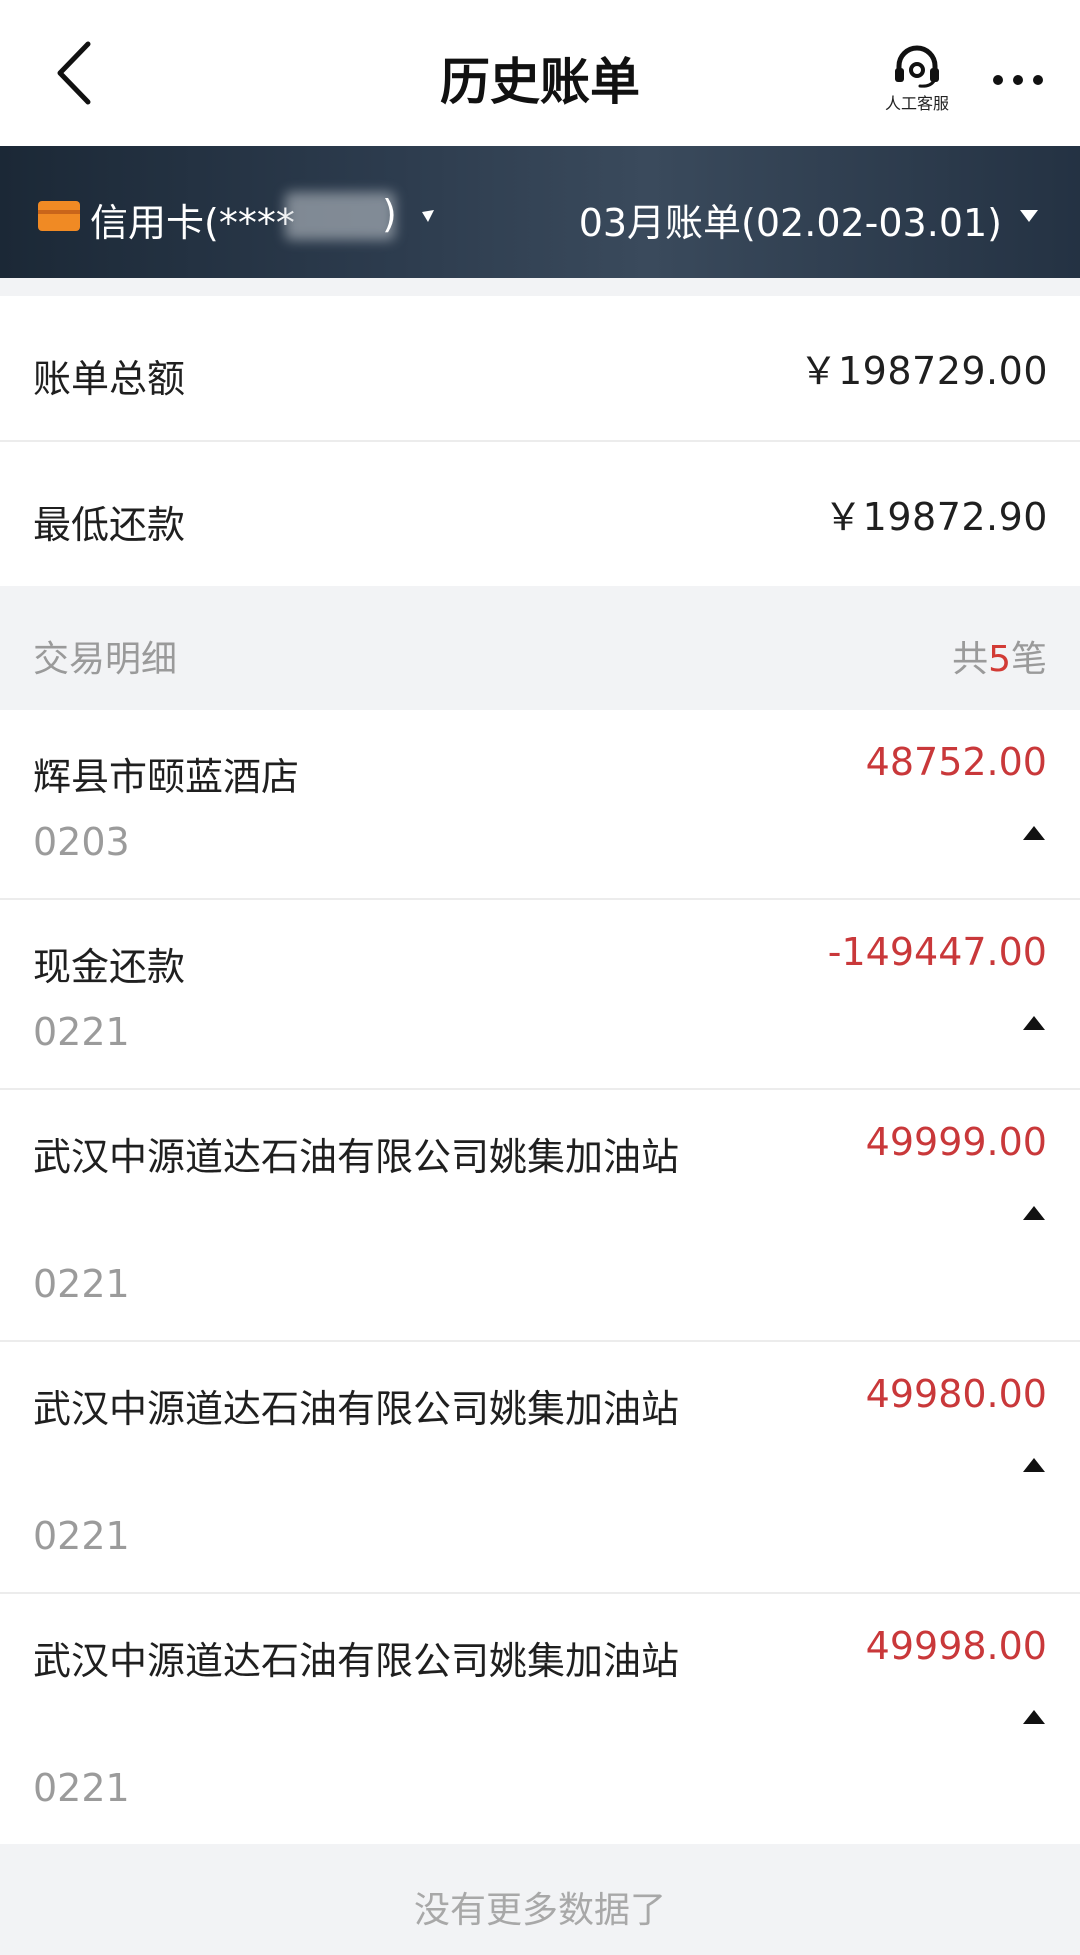 The width and height of the screenshot is (1080, 1955). I want to click on transaction-amount: 49998.00, so click(956, 1646).